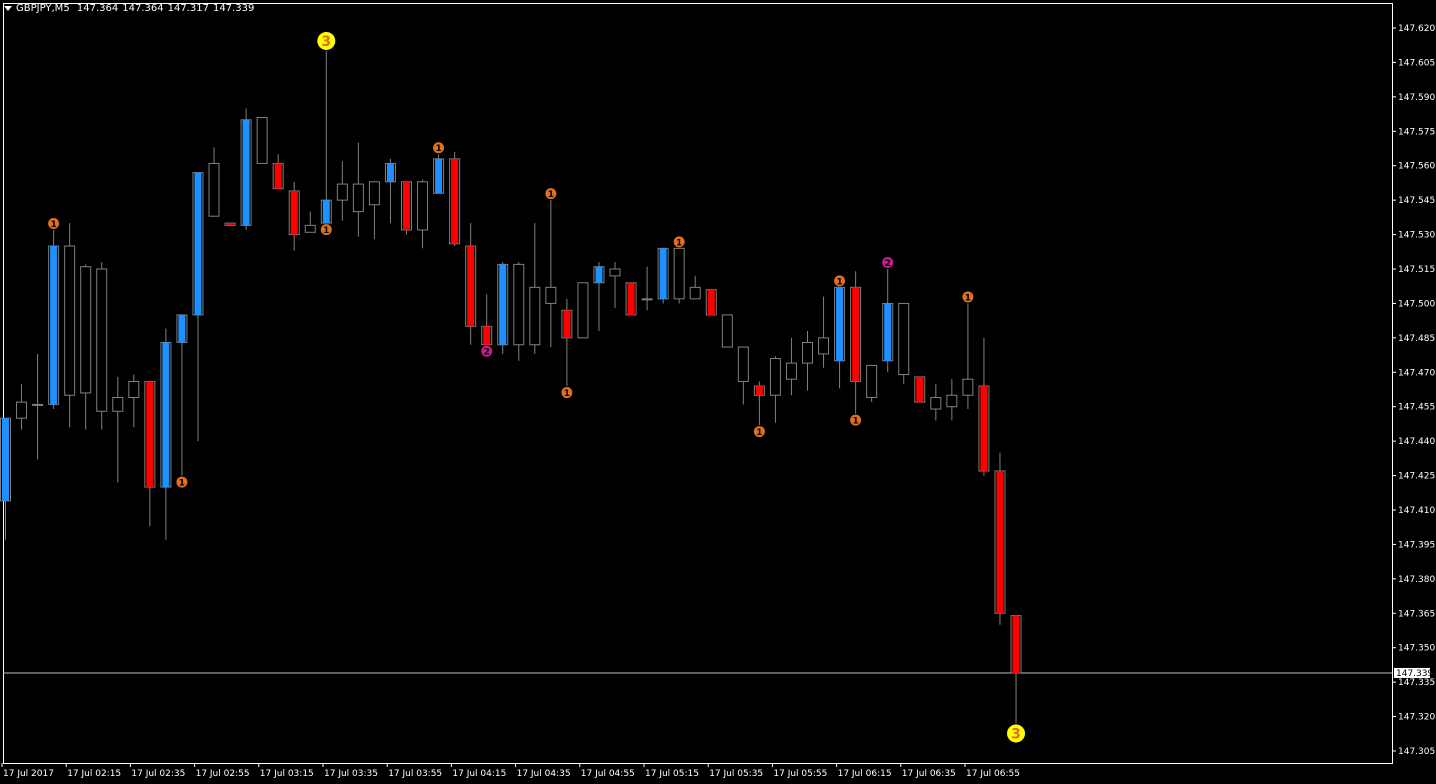 The height and width of the screenshot is (784, 1436). What do you see at coordinates (993, 774) in the screenshot?
I see `x-tick-label: 17 Jul 06:55` at bounding box center [993, 774].